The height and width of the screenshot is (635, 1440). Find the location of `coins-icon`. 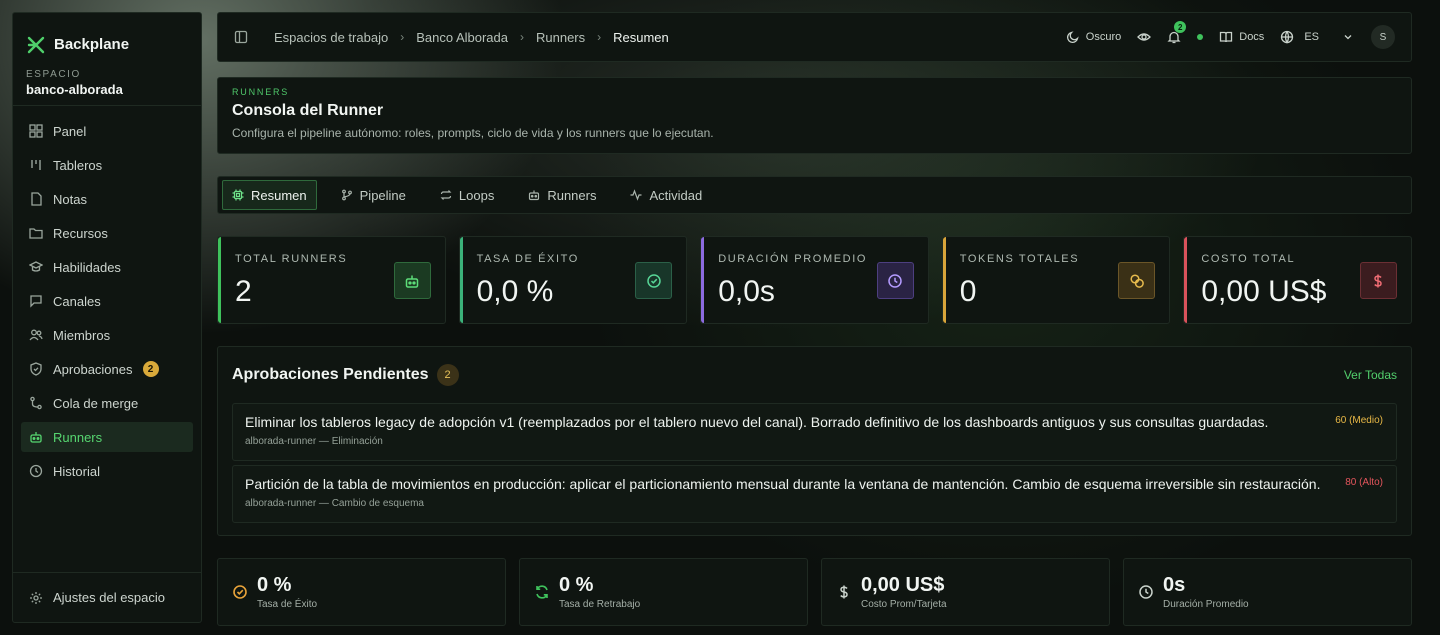

coins-icon is located at coordinates (1137, 280).